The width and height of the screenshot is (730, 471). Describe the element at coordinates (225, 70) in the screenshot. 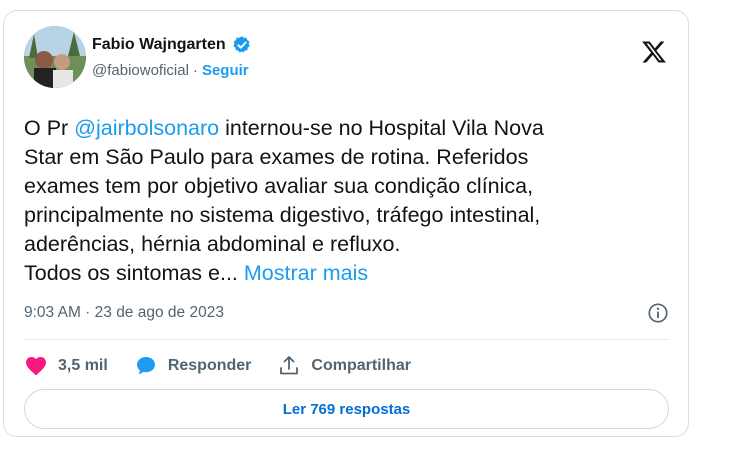

I see `follow-button: Seguir` at that location.